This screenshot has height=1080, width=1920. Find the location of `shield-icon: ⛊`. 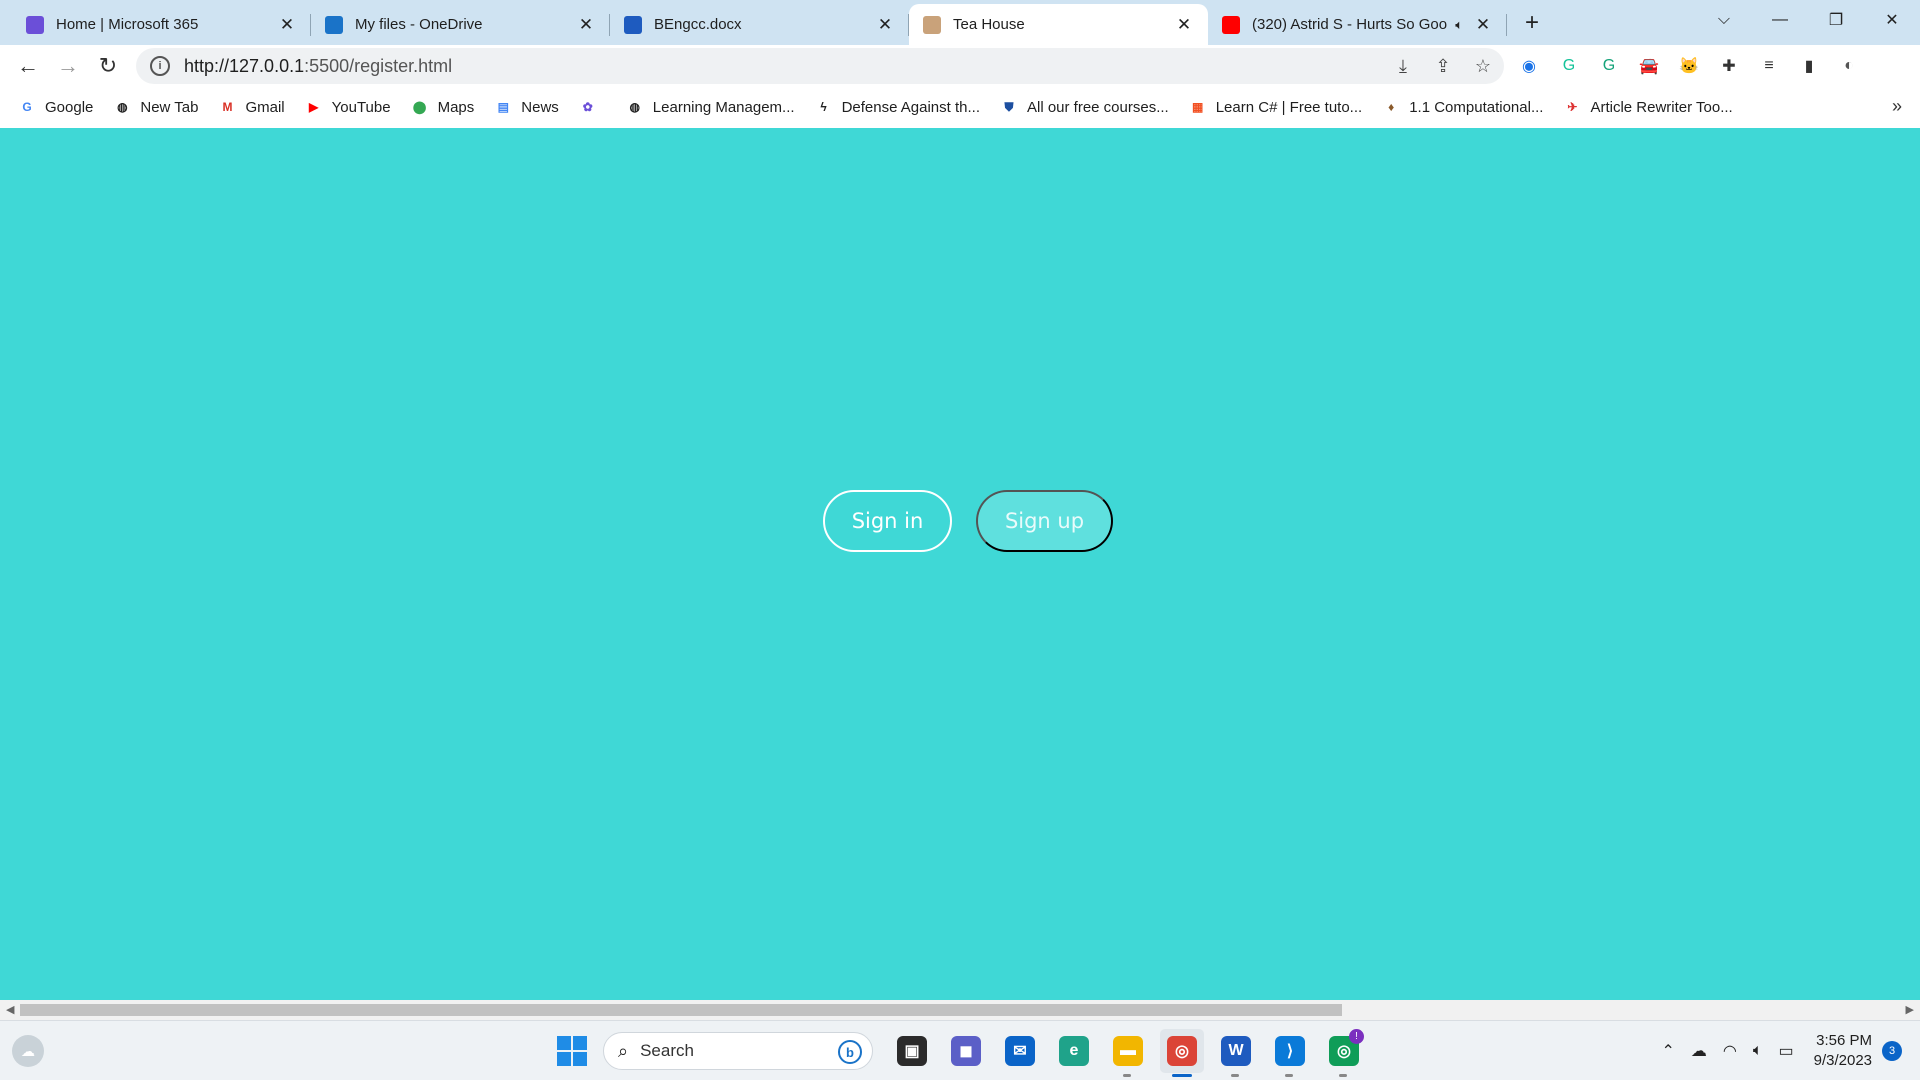

shield-icon: ⛊ is located at coordinates (1009, 106).